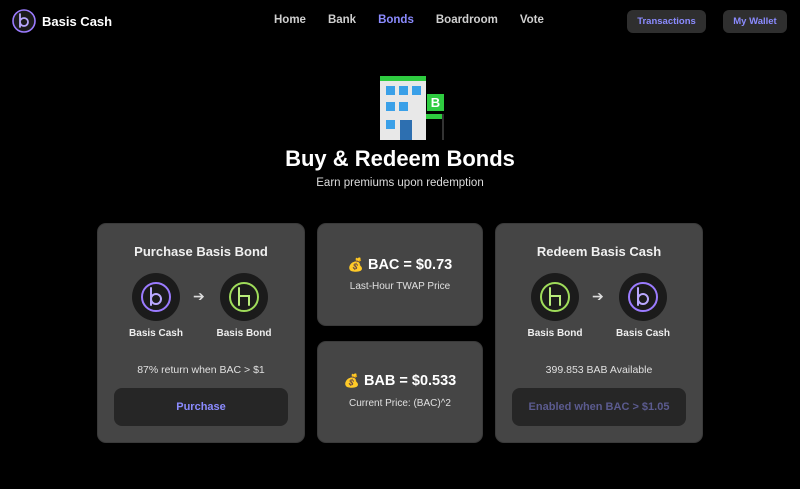 This screenshot has height=489, width=800. What do you see at coordinates (201, 407) in the screenshot?
I see `purchase-button: Purchase` at bounding box center [201, 407].